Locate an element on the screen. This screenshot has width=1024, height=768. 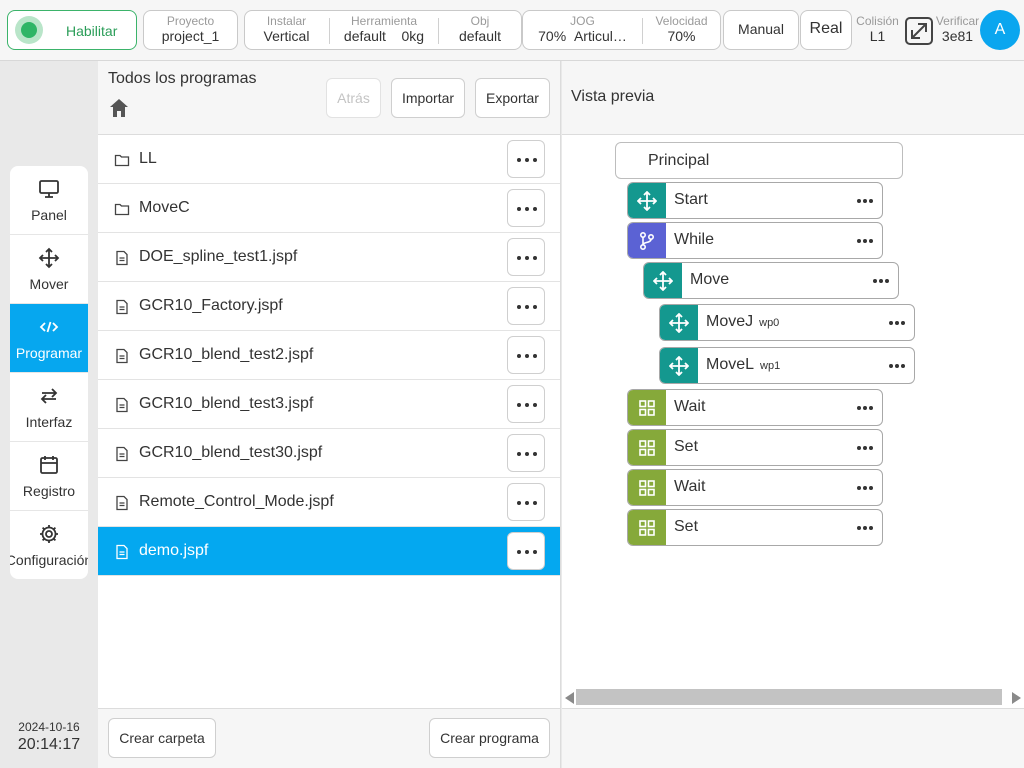
list-item: DOE_spline_test1.jspf is located at coordinates (329, 257).